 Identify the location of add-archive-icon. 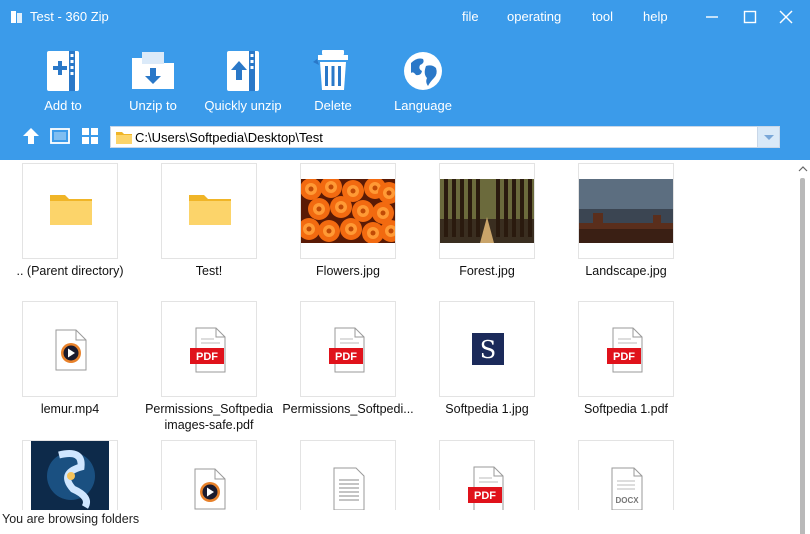
(63, 71).